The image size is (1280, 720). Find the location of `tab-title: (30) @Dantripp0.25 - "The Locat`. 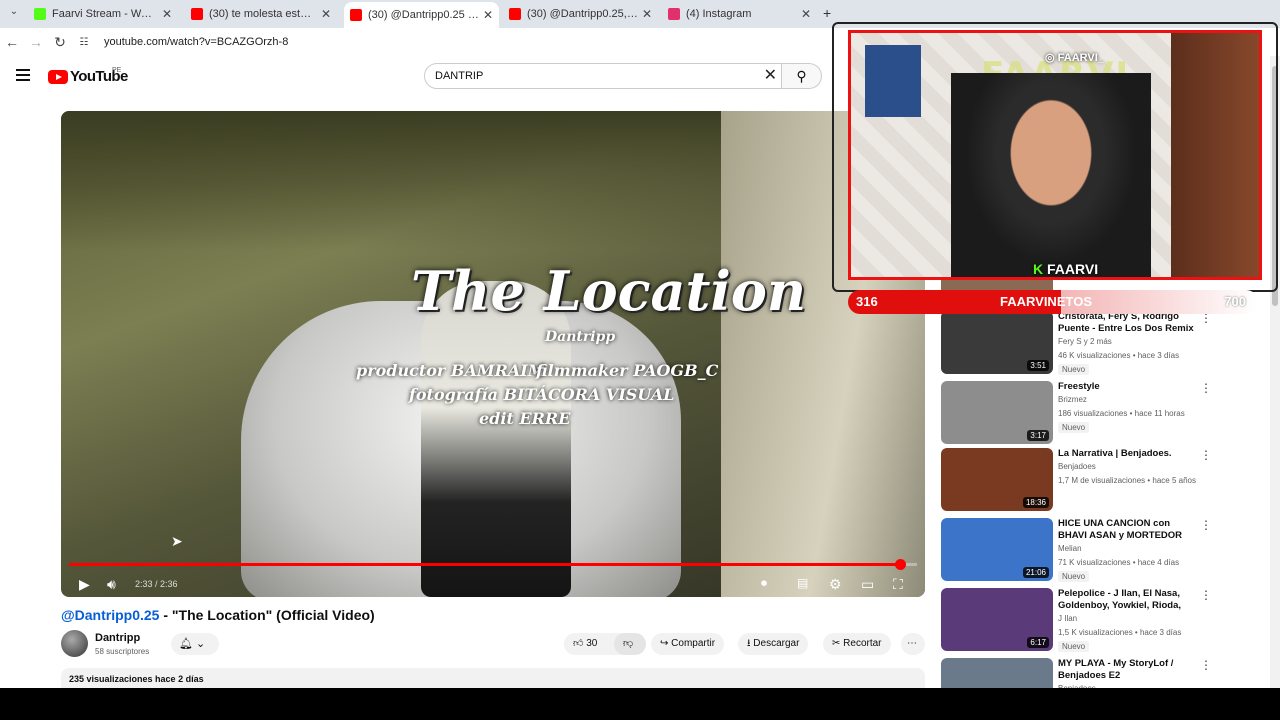

tab-title: (30) @Dantripp0.25 - "The Locat is located at coordinates (423, 15).